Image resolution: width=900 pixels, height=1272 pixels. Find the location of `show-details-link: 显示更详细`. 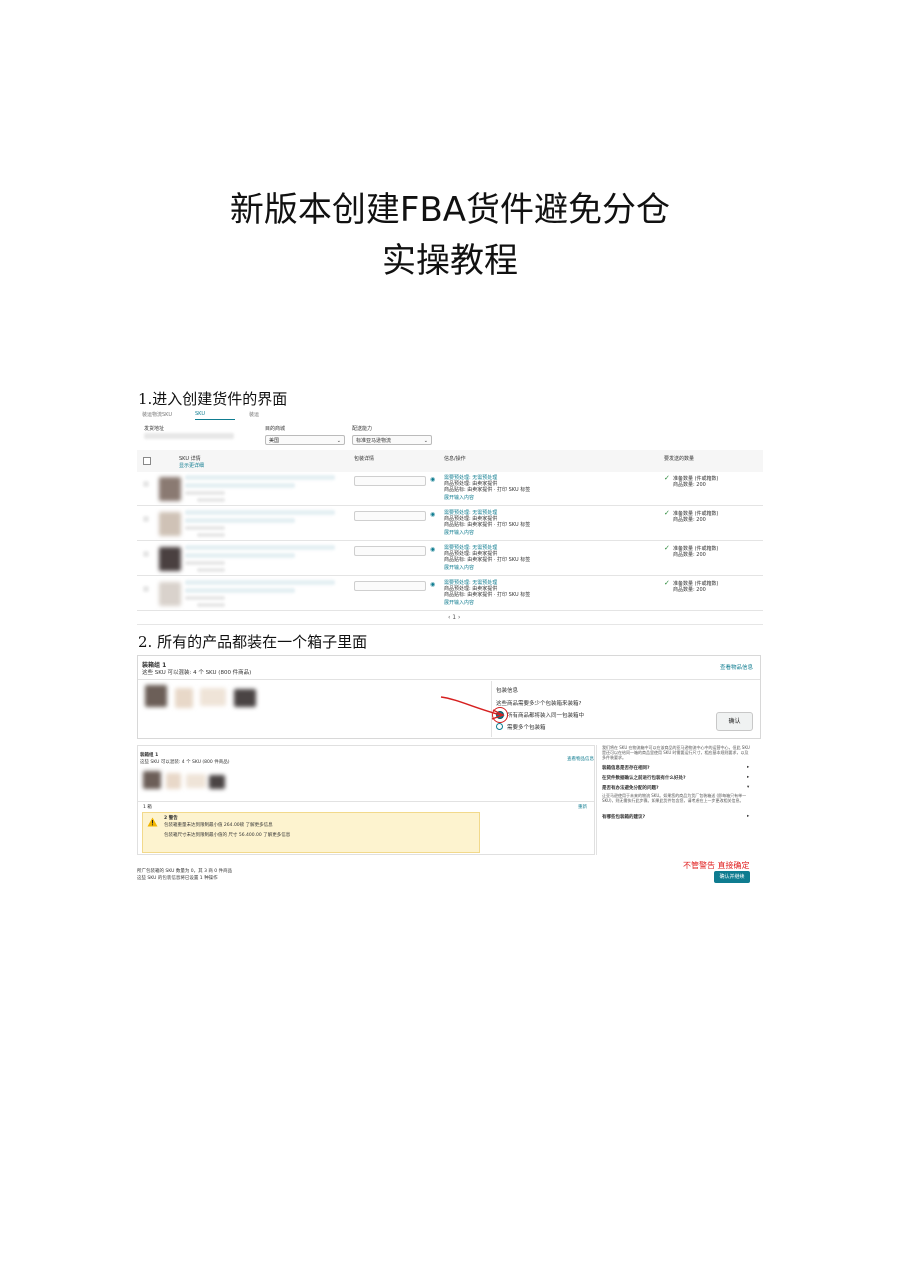

show-details-link: 显示更详细 is located at coordinates (191, 465).